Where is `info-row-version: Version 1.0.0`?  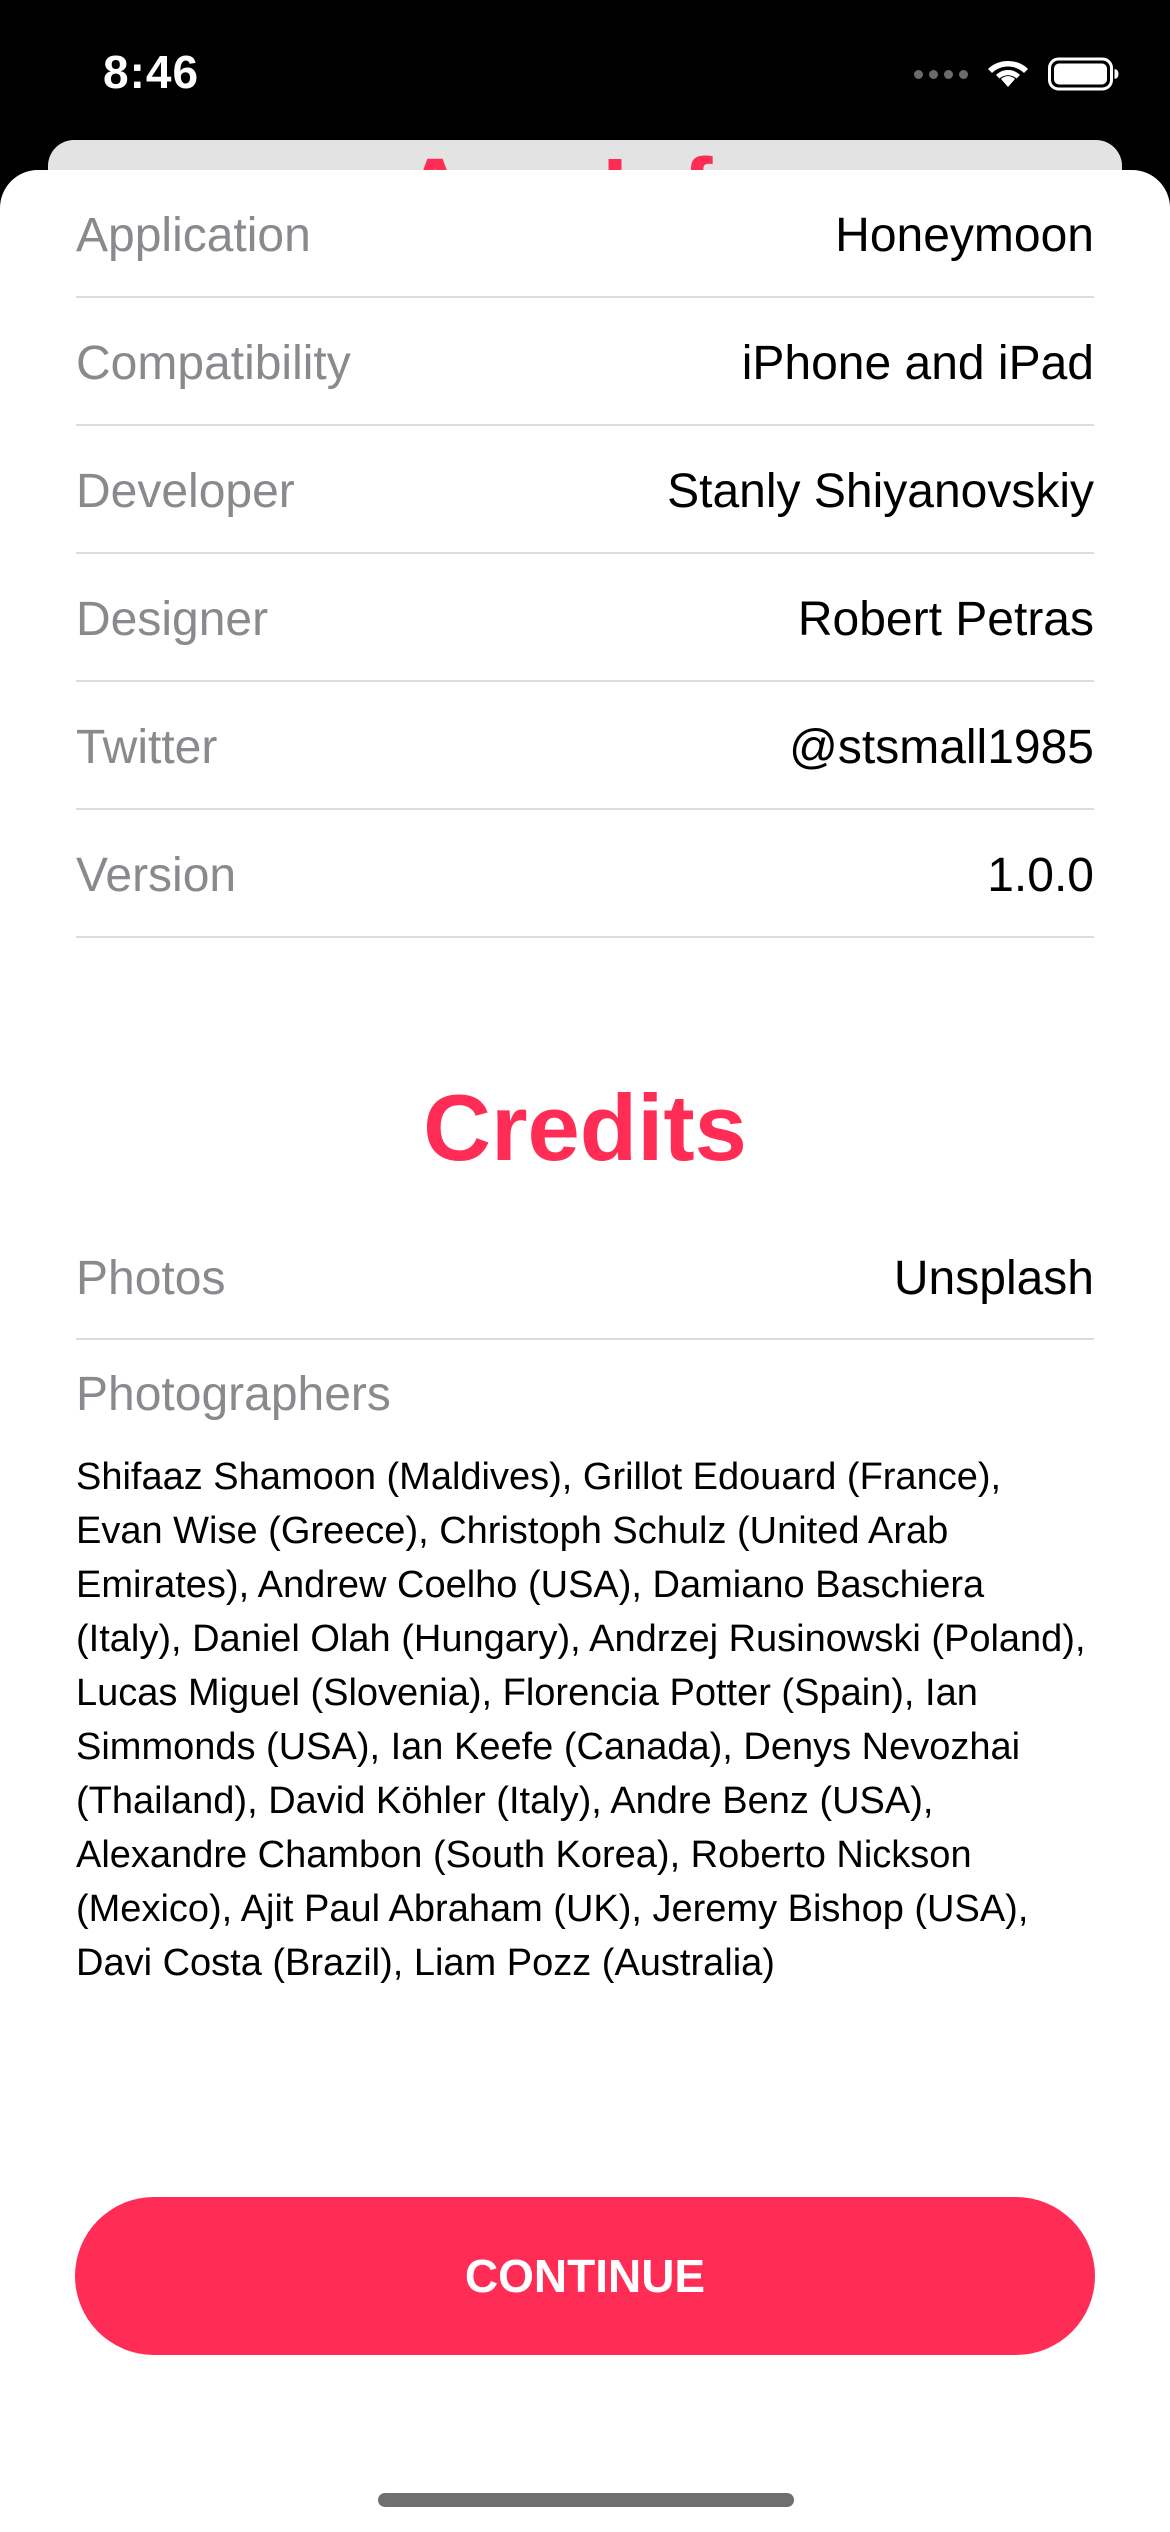
info-row-version: Version 1.0.0 is located at coordinates (585, 874).